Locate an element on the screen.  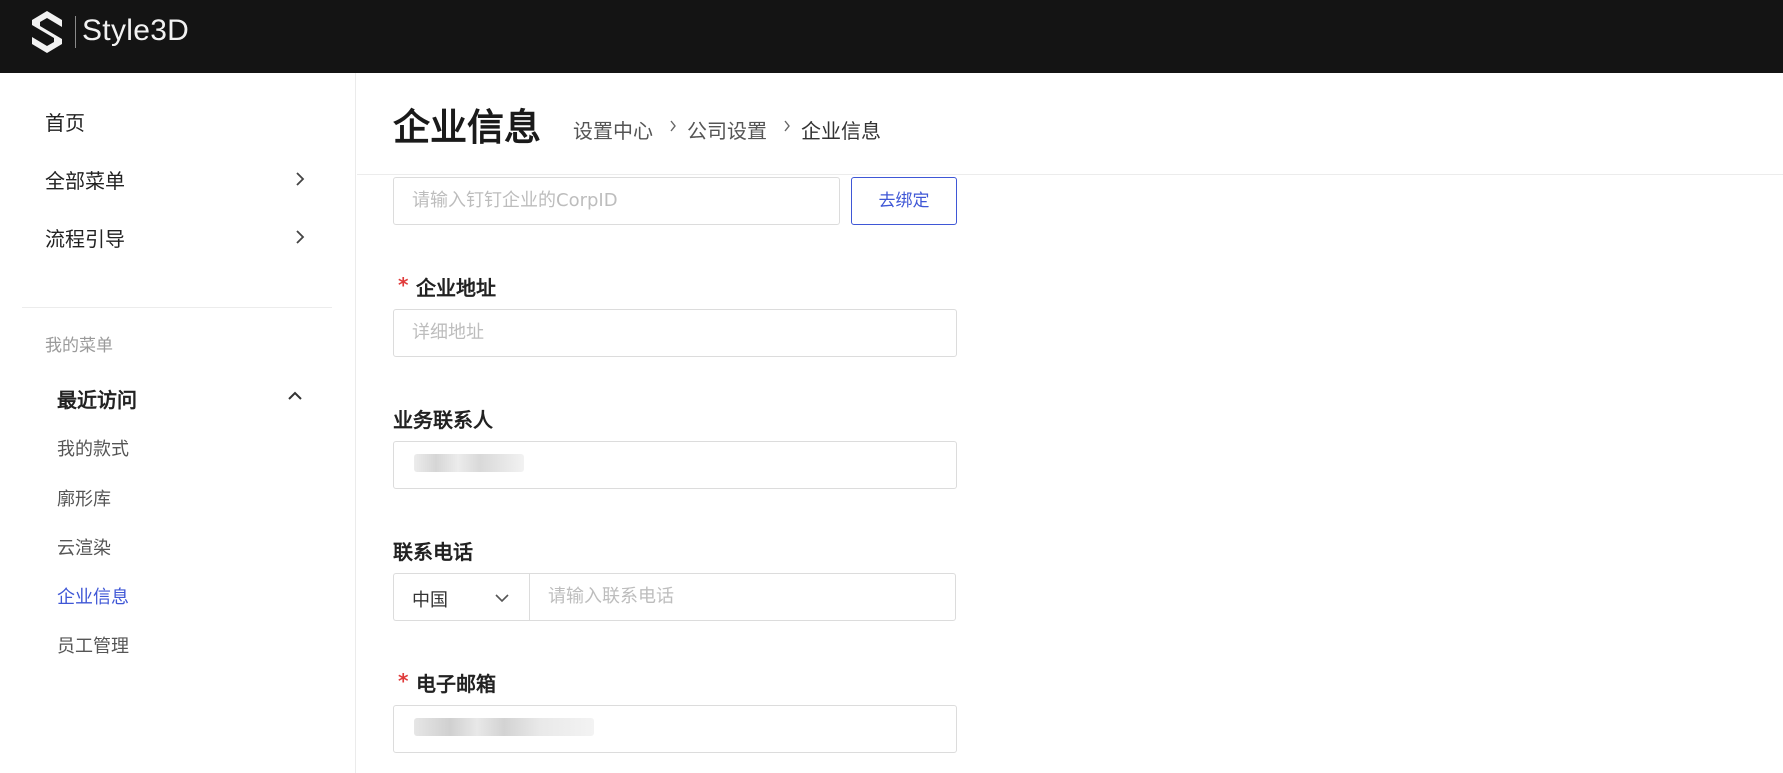
brand-name: Style3D is located at coordinates (135, 31).